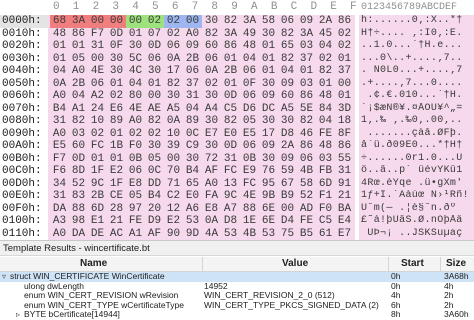 The image size is (474, 320). What do you see at coordinates (344, 196) in the screenshot?
I see `hex-byte: 21` at bounding box center [344, 196].